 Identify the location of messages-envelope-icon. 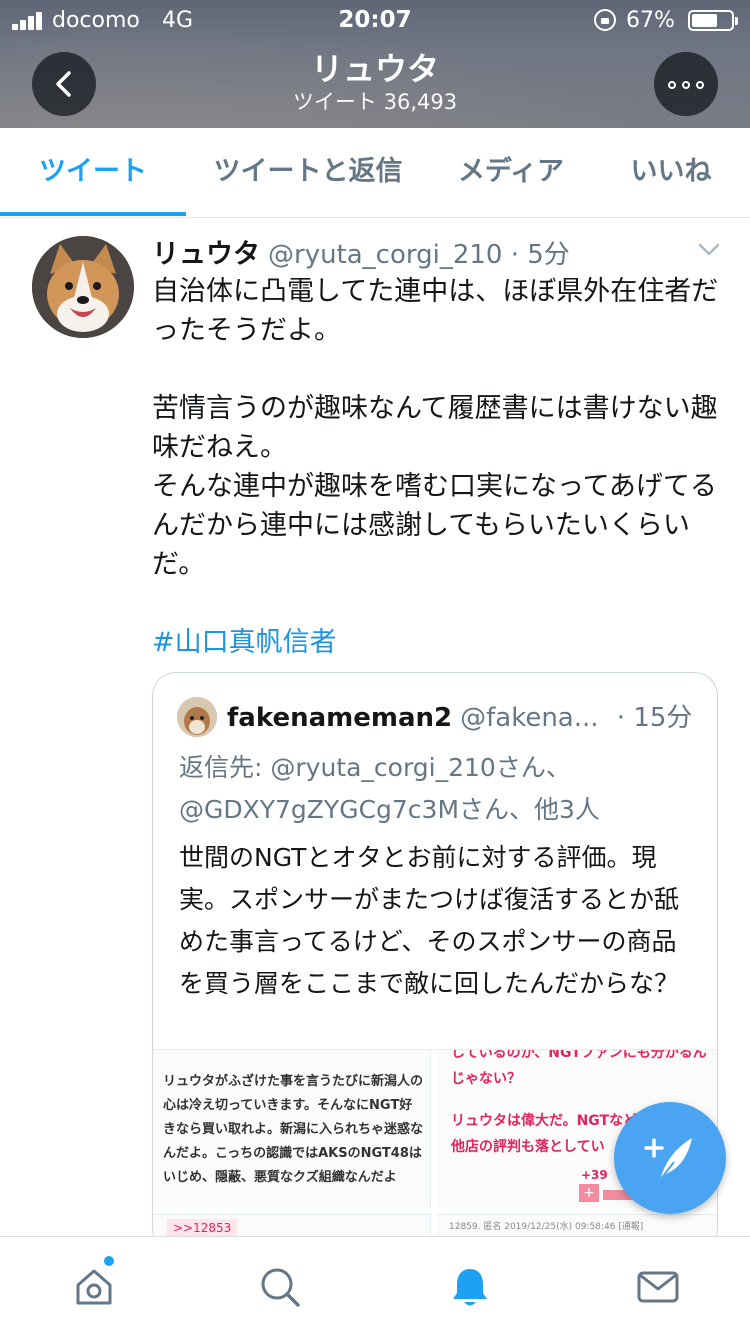
(658, 1287).